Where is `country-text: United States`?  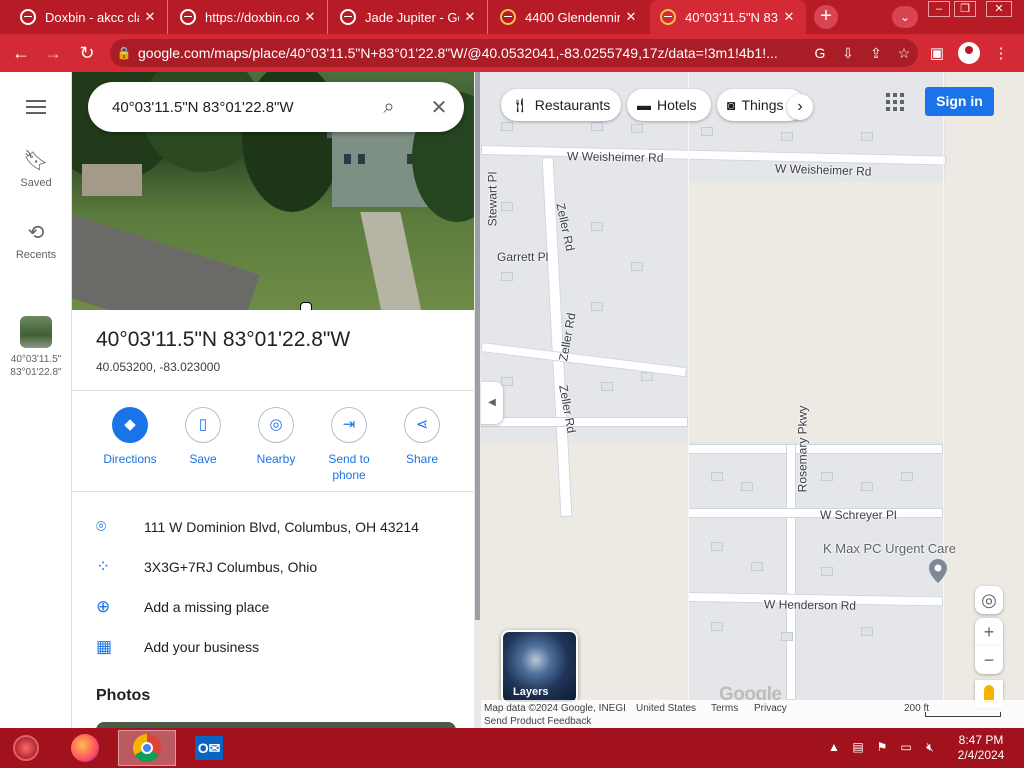 country-text: United States is located at coordinates (666, 708).